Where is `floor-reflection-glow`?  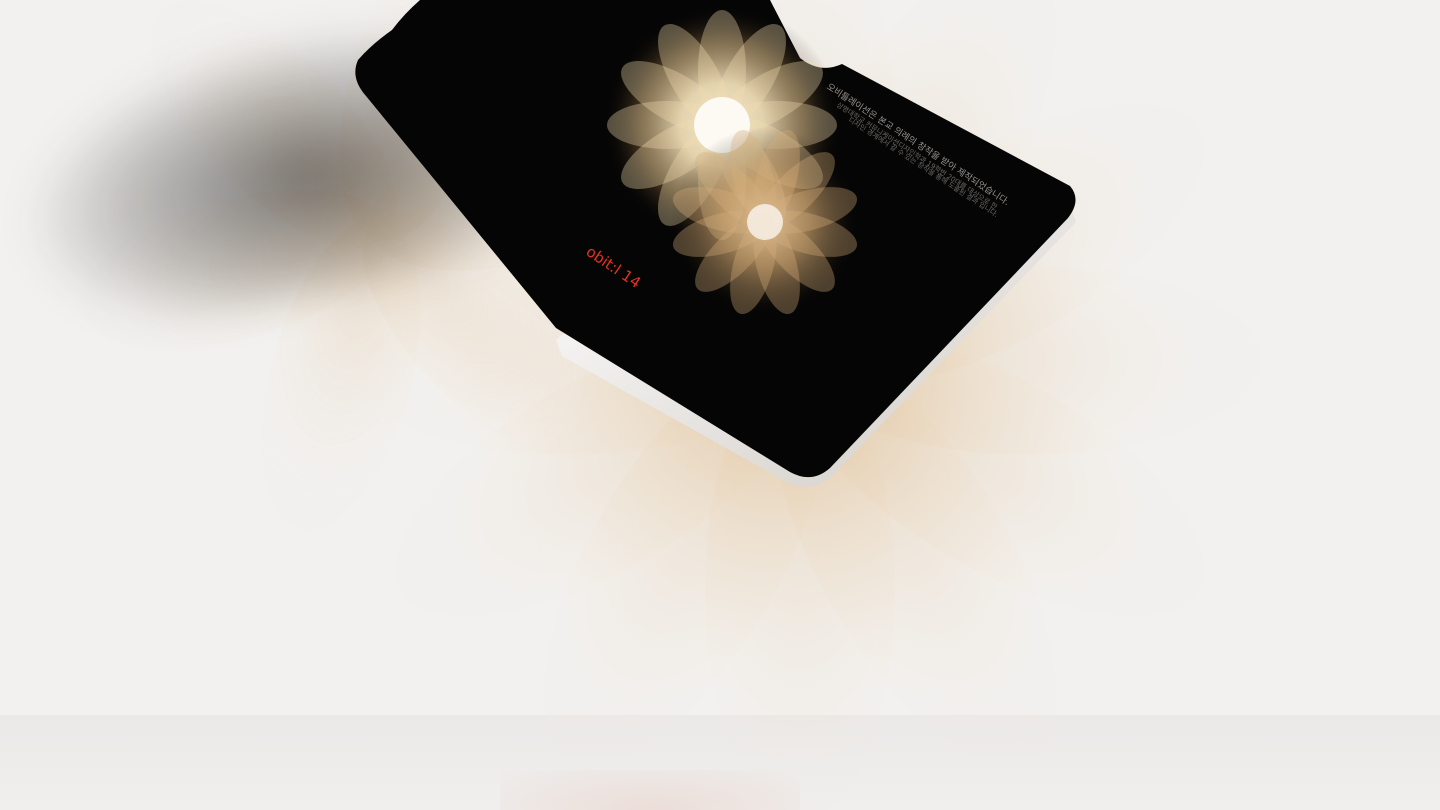
floor-reflection-glow is located at coordinates (650, 790).